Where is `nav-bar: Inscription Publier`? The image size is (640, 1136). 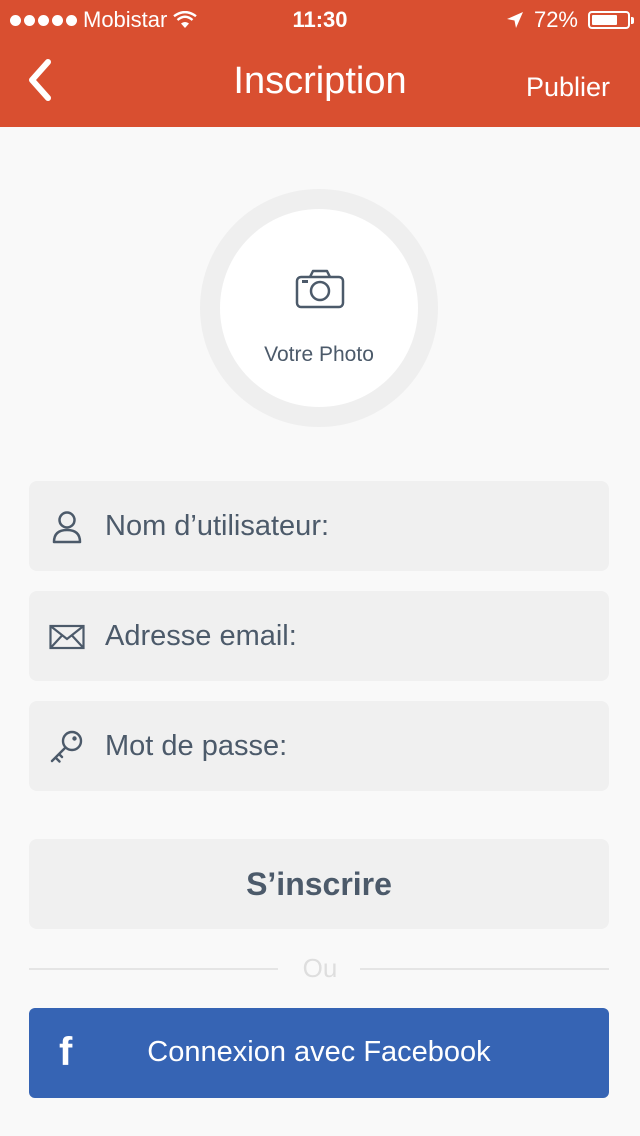 nav-bar: Inscription Publier is located at coordinates (320, 83).